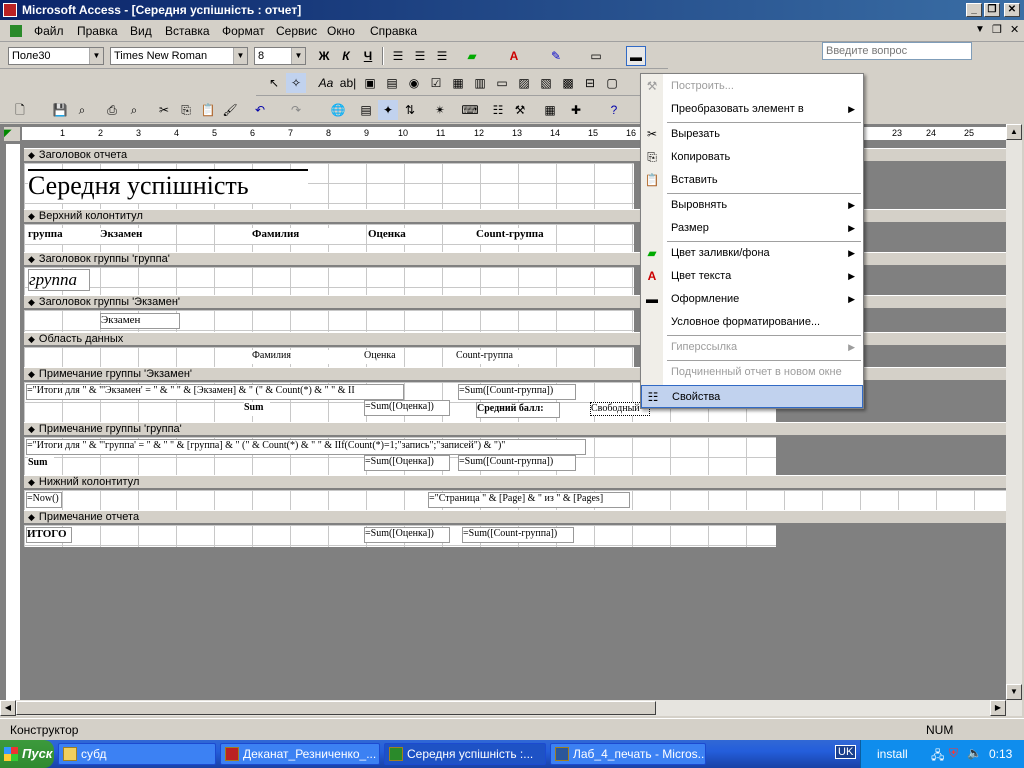 The height and width of the screenshot is (768, 1024). Describe the element at coordinates (186, 110) in the screenshot. I see `copy-icon: ⎘` at that location.